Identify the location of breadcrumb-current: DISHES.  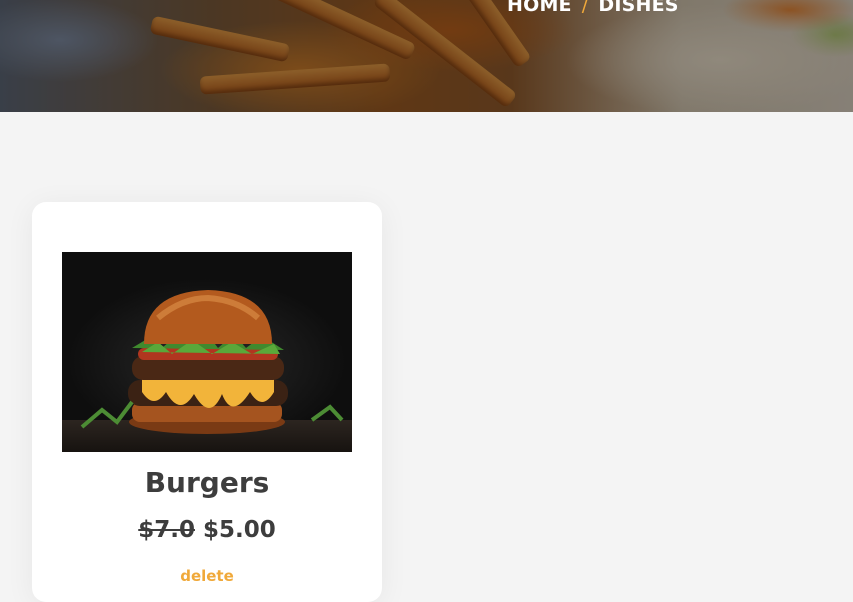
(638, 8).